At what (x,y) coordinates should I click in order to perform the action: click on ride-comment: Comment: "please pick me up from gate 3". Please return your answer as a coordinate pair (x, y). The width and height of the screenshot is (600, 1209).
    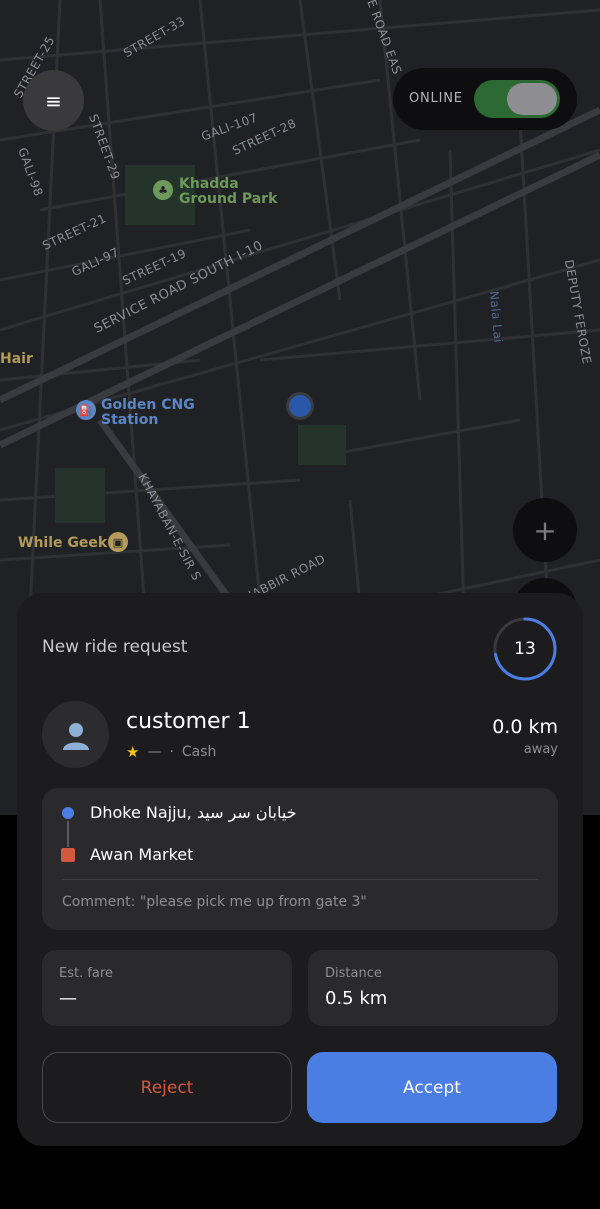
    Looking at the image, I should click on (214, 902).